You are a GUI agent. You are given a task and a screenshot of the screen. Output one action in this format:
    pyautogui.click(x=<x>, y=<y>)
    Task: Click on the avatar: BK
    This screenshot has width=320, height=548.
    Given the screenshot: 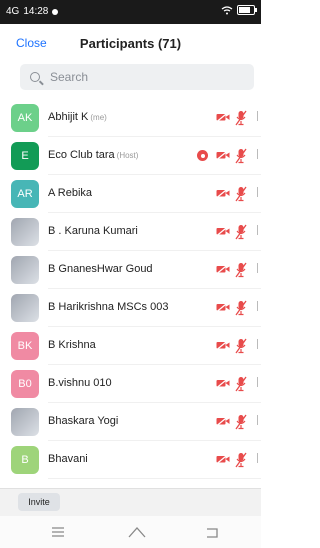 What is the action you would take?
    pyautogui.click(x=25, y=346)
    